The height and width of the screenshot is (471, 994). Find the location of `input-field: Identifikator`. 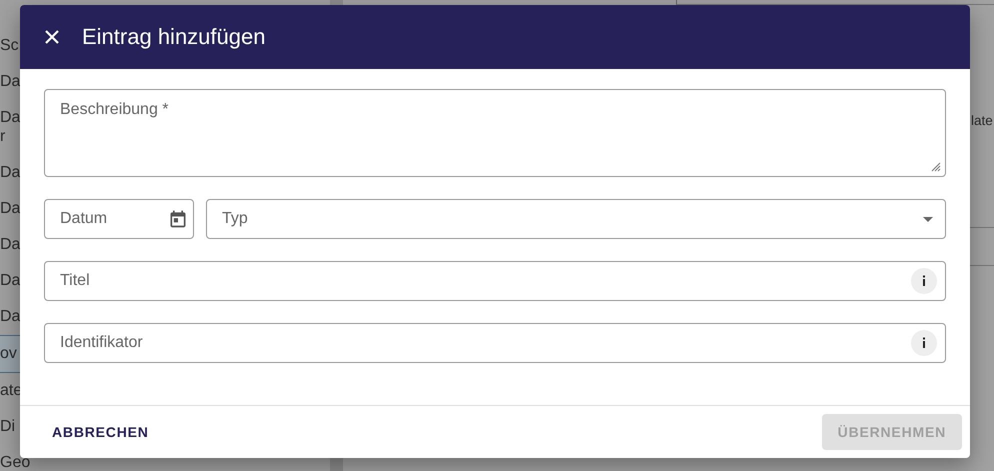

input-field: Identifikator is located at coordinates (495, 343).